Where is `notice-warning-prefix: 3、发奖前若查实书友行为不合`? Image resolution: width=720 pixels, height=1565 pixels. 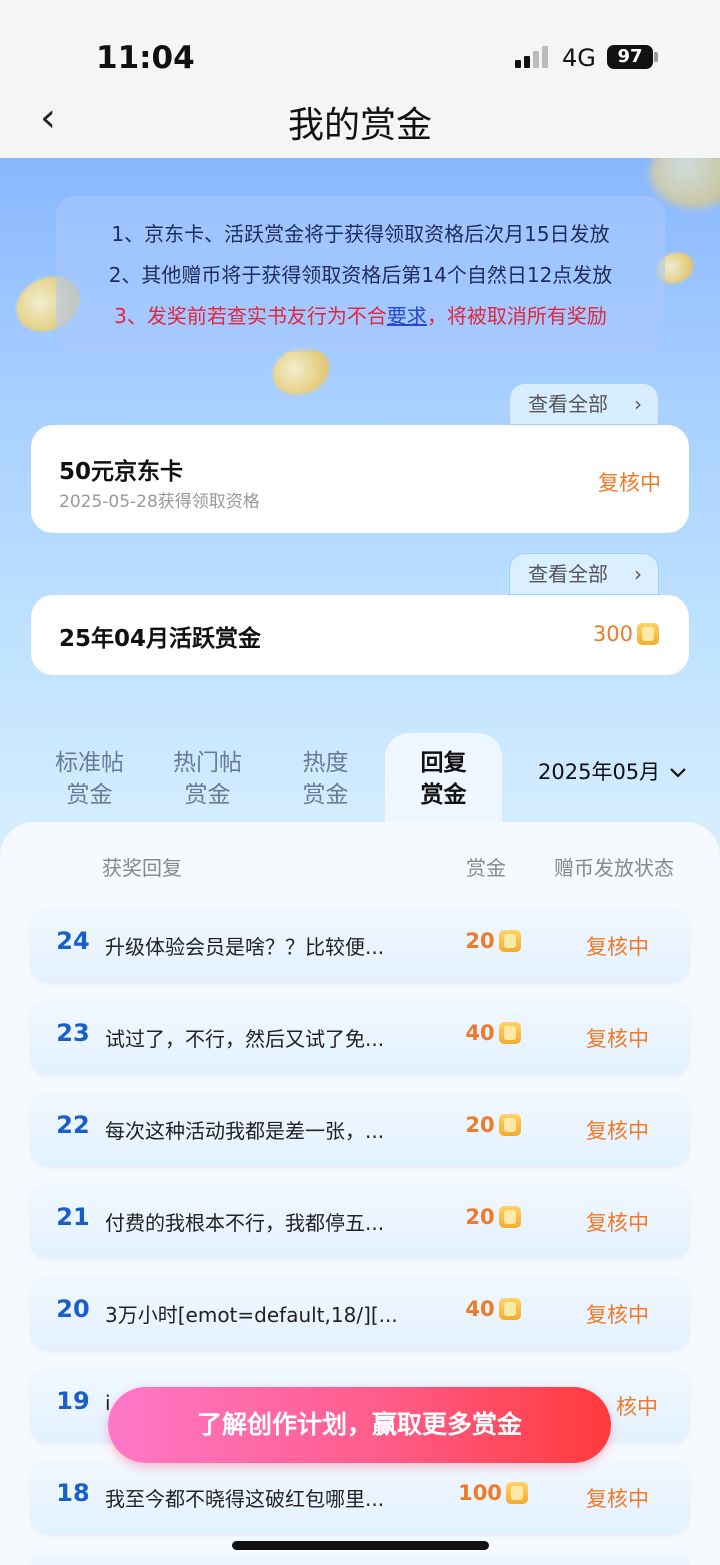 notice-warning-prefix: 3、发奖前若查实书友行为不合 is located at coordinates (250, 316).